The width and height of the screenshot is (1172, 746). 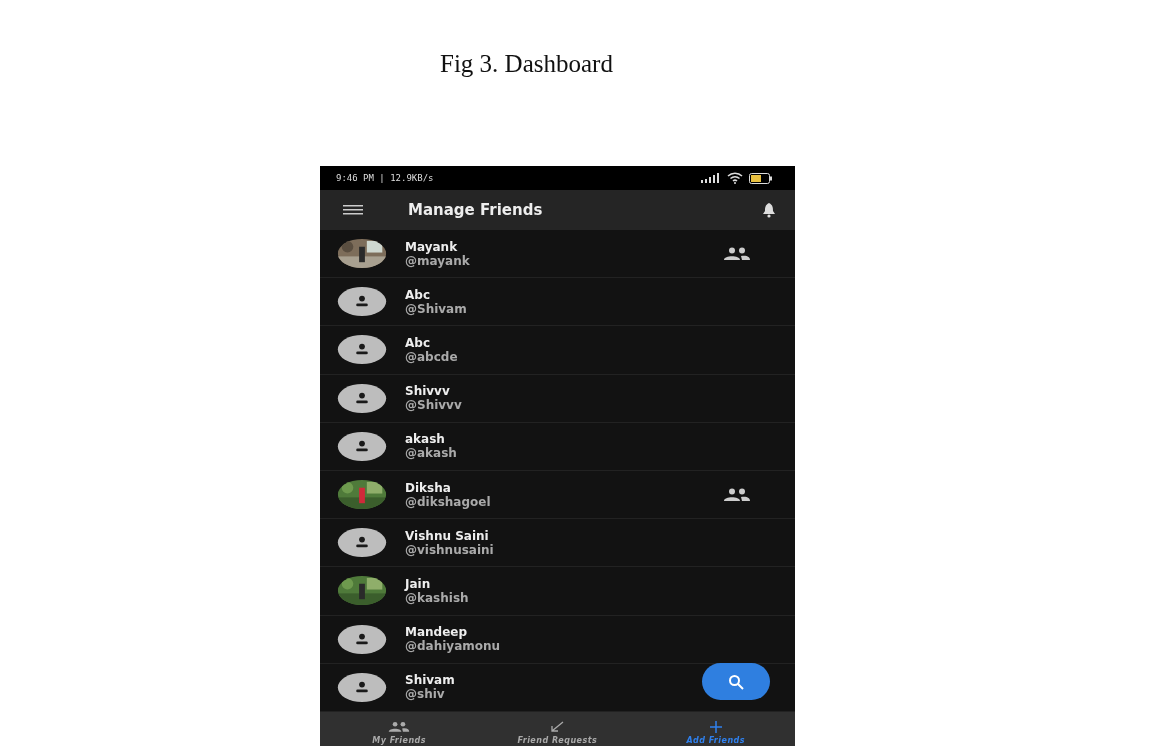 What do you see at coordinates (436, 632) in the screenshot?
I see `friend-name: Mandeep` at bounding box center [436, 632].